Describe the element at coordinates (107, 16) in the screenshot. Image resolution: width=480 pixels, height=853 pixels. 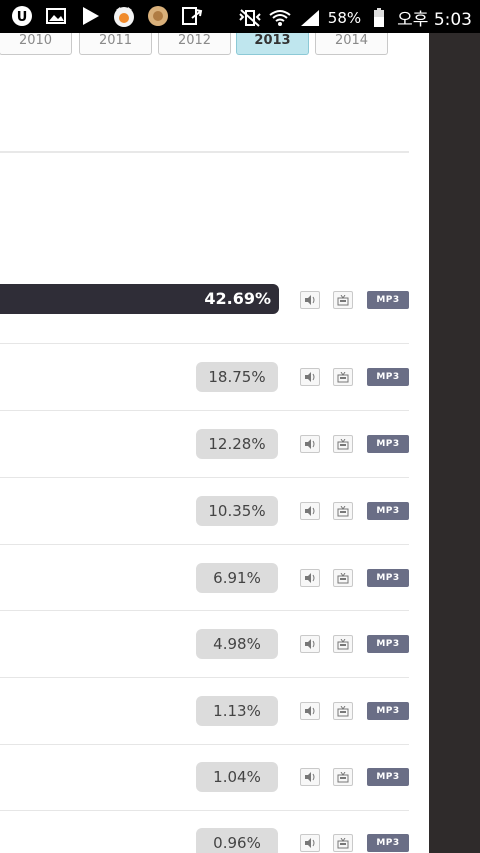
I see `notification-icons: U` at that location.